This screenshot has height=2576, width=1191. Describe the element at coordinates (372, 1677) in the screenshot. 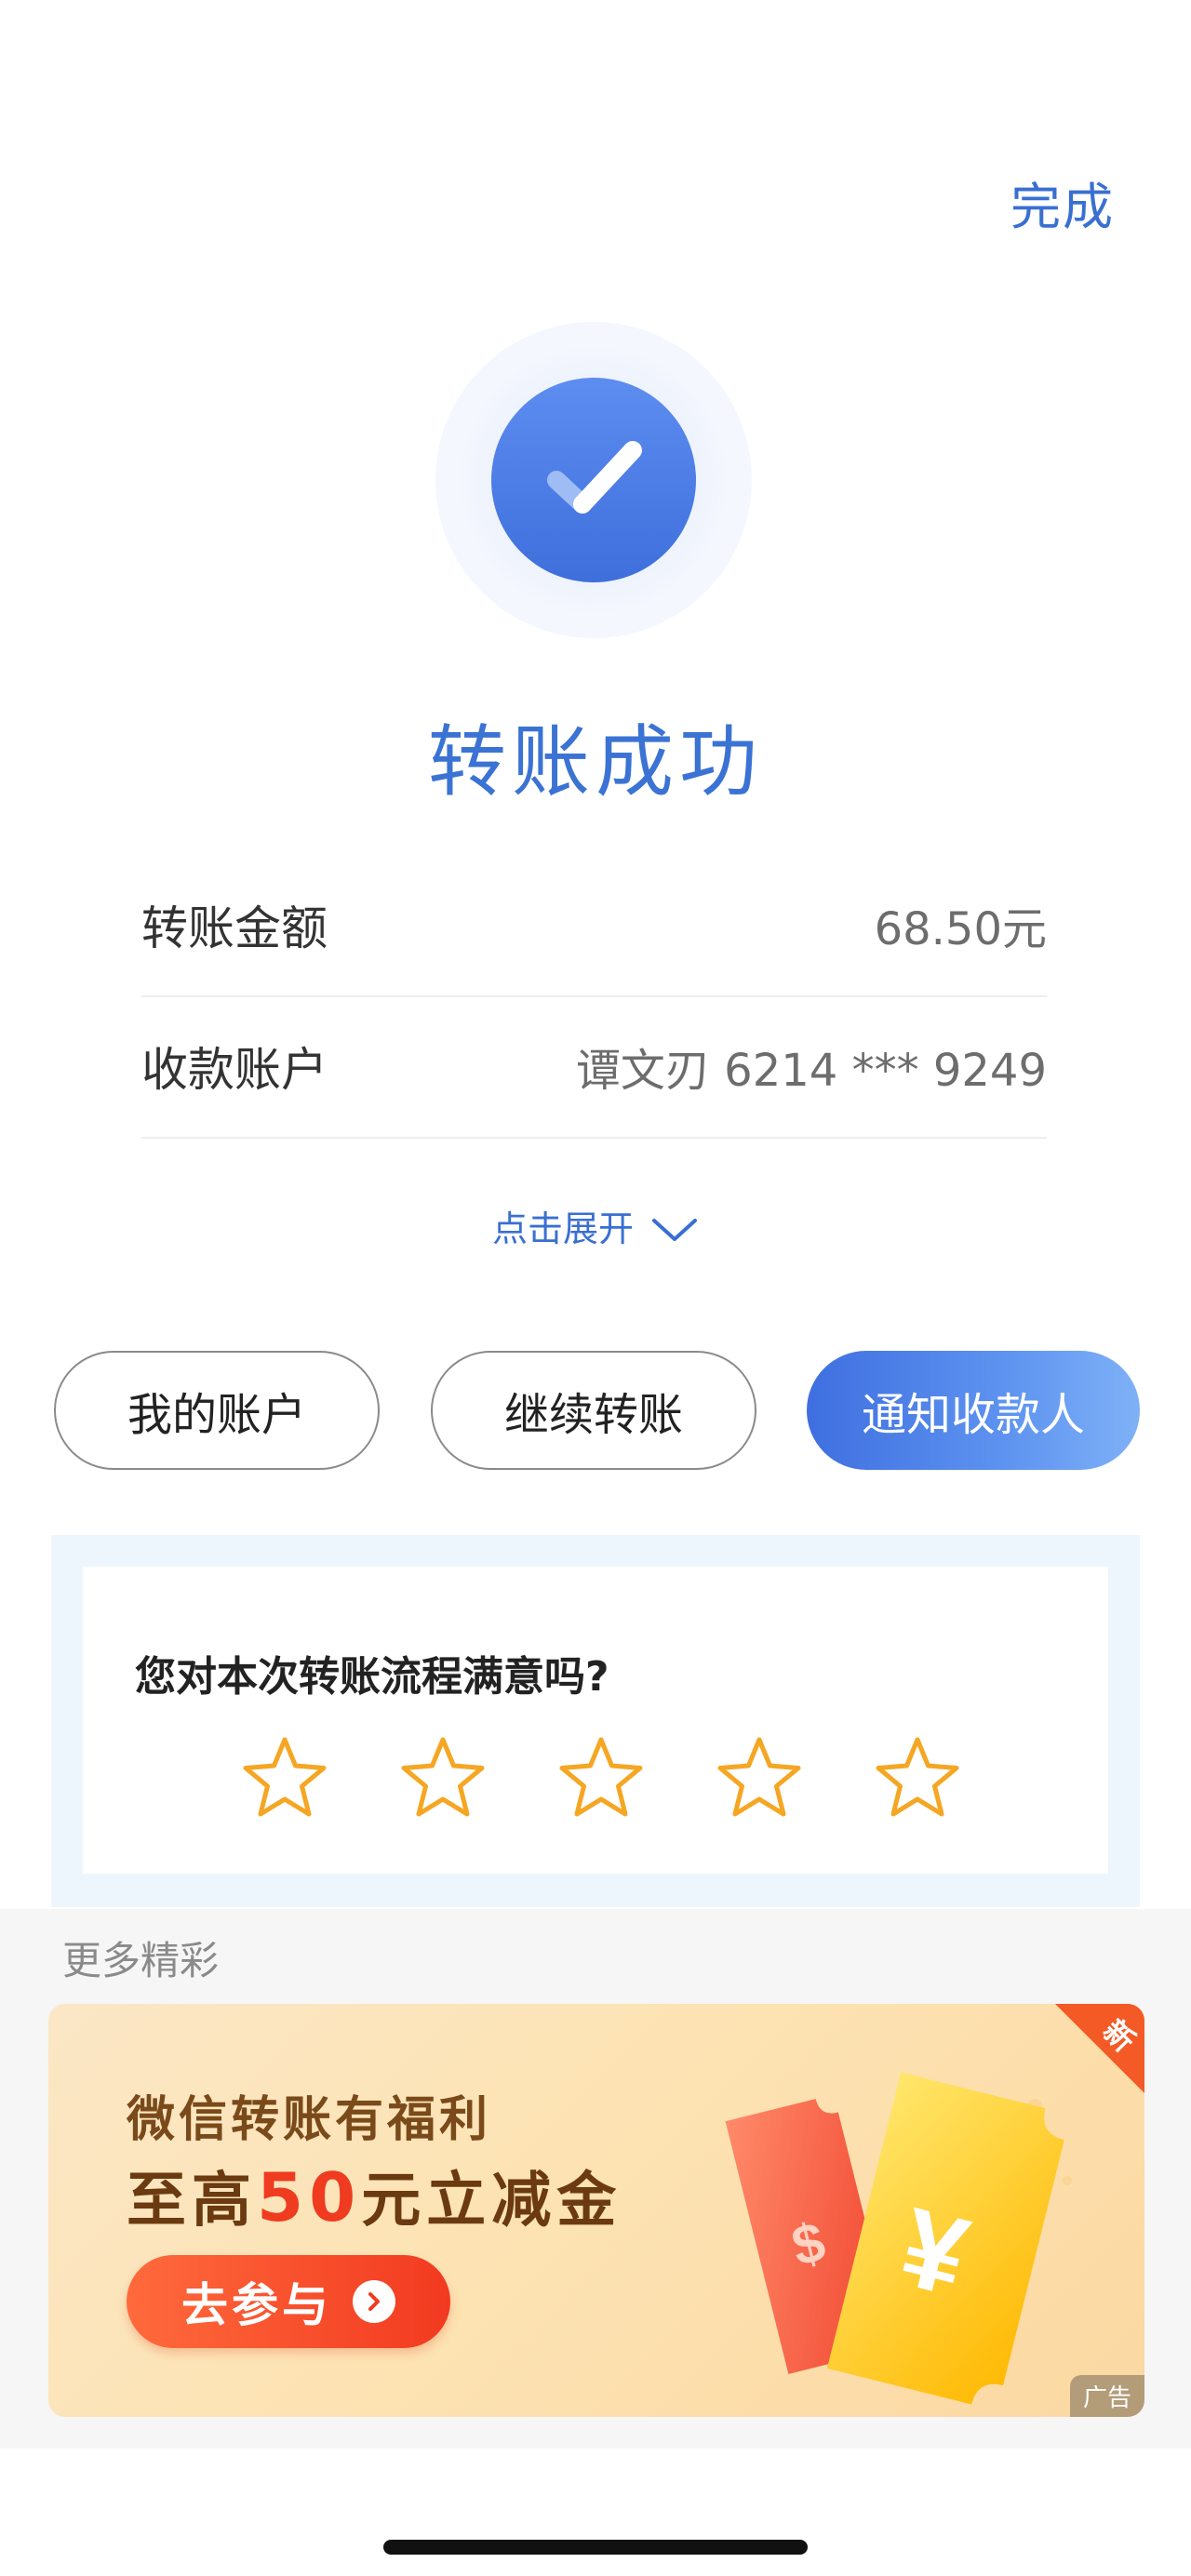

I see `rating-question: 您对本次转账流程满意吗?` at that location.